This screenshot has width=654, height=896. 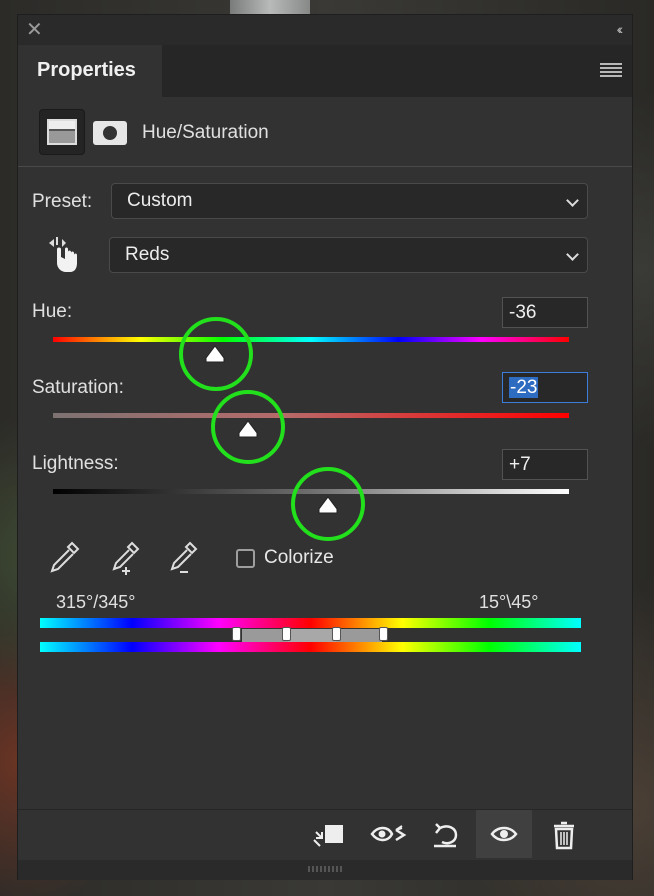 I want to click on panel-resize-strip, so click(x=325, y=870).